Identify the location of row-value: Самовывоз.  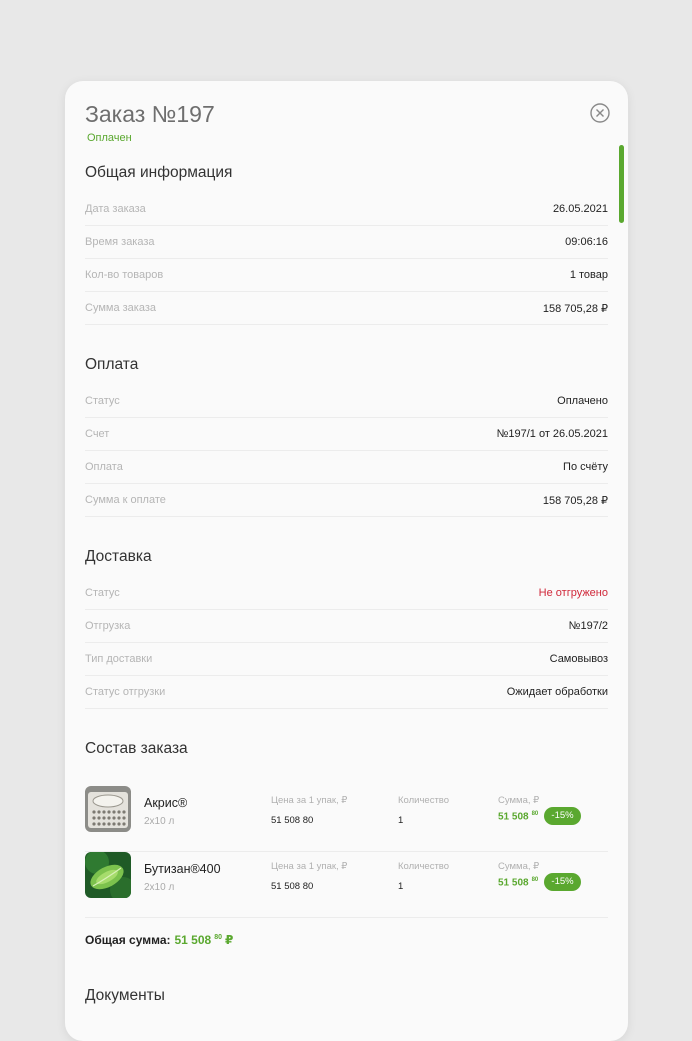
(578, 659).